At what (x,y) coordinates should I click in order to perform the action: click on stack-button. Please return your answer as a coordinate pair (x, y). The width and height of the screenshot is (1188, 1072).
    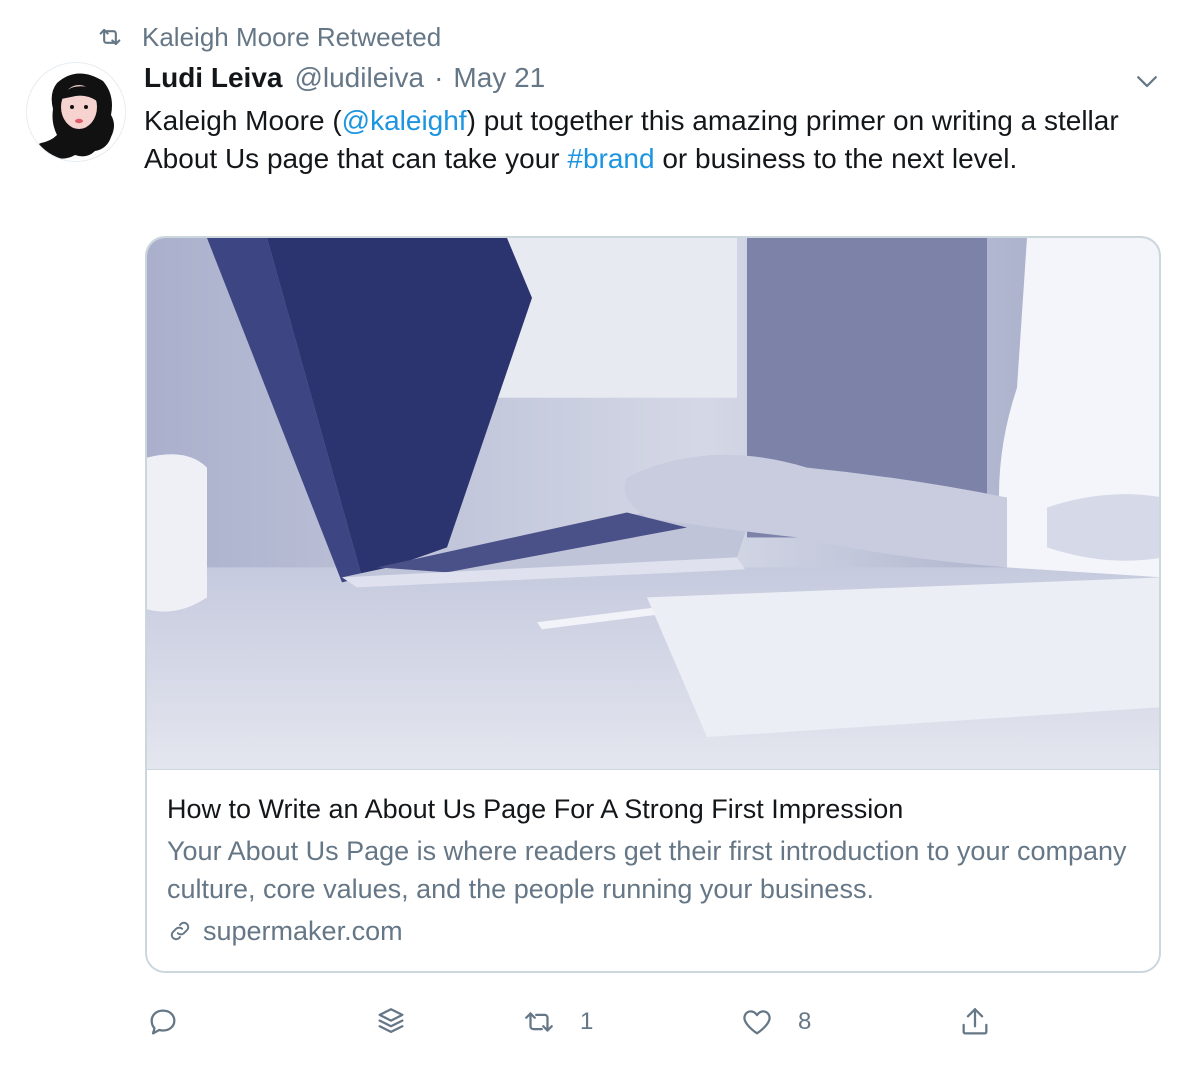
    Looking at the image, I should click on (391, 1022).